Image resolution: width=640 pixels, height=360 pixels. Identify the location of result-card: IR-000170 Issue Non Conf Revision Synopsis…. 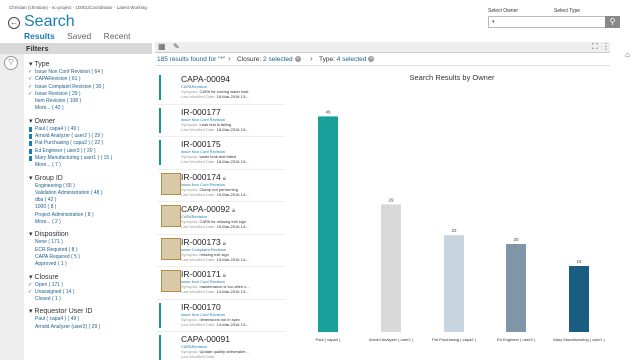
(221, 316).